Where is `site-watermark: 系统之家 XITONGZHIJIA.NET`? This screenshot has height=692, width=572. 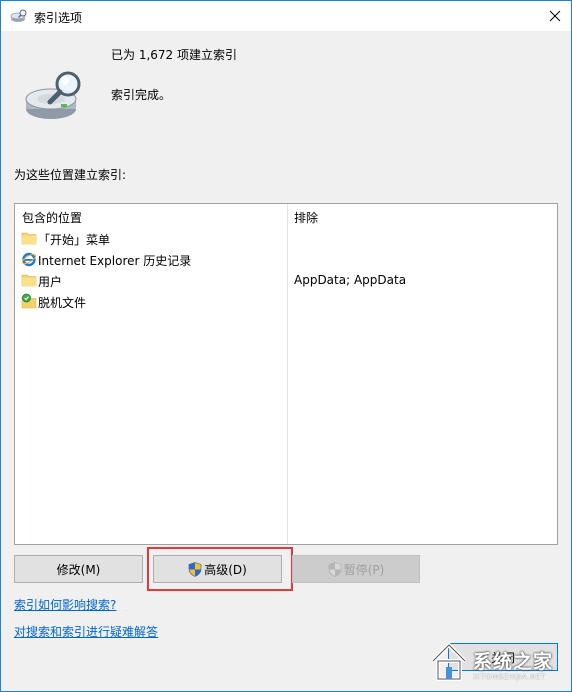 site-watermark: 系统之家 XITONGZHIJIA.NET is located at coordinates (499, 663).